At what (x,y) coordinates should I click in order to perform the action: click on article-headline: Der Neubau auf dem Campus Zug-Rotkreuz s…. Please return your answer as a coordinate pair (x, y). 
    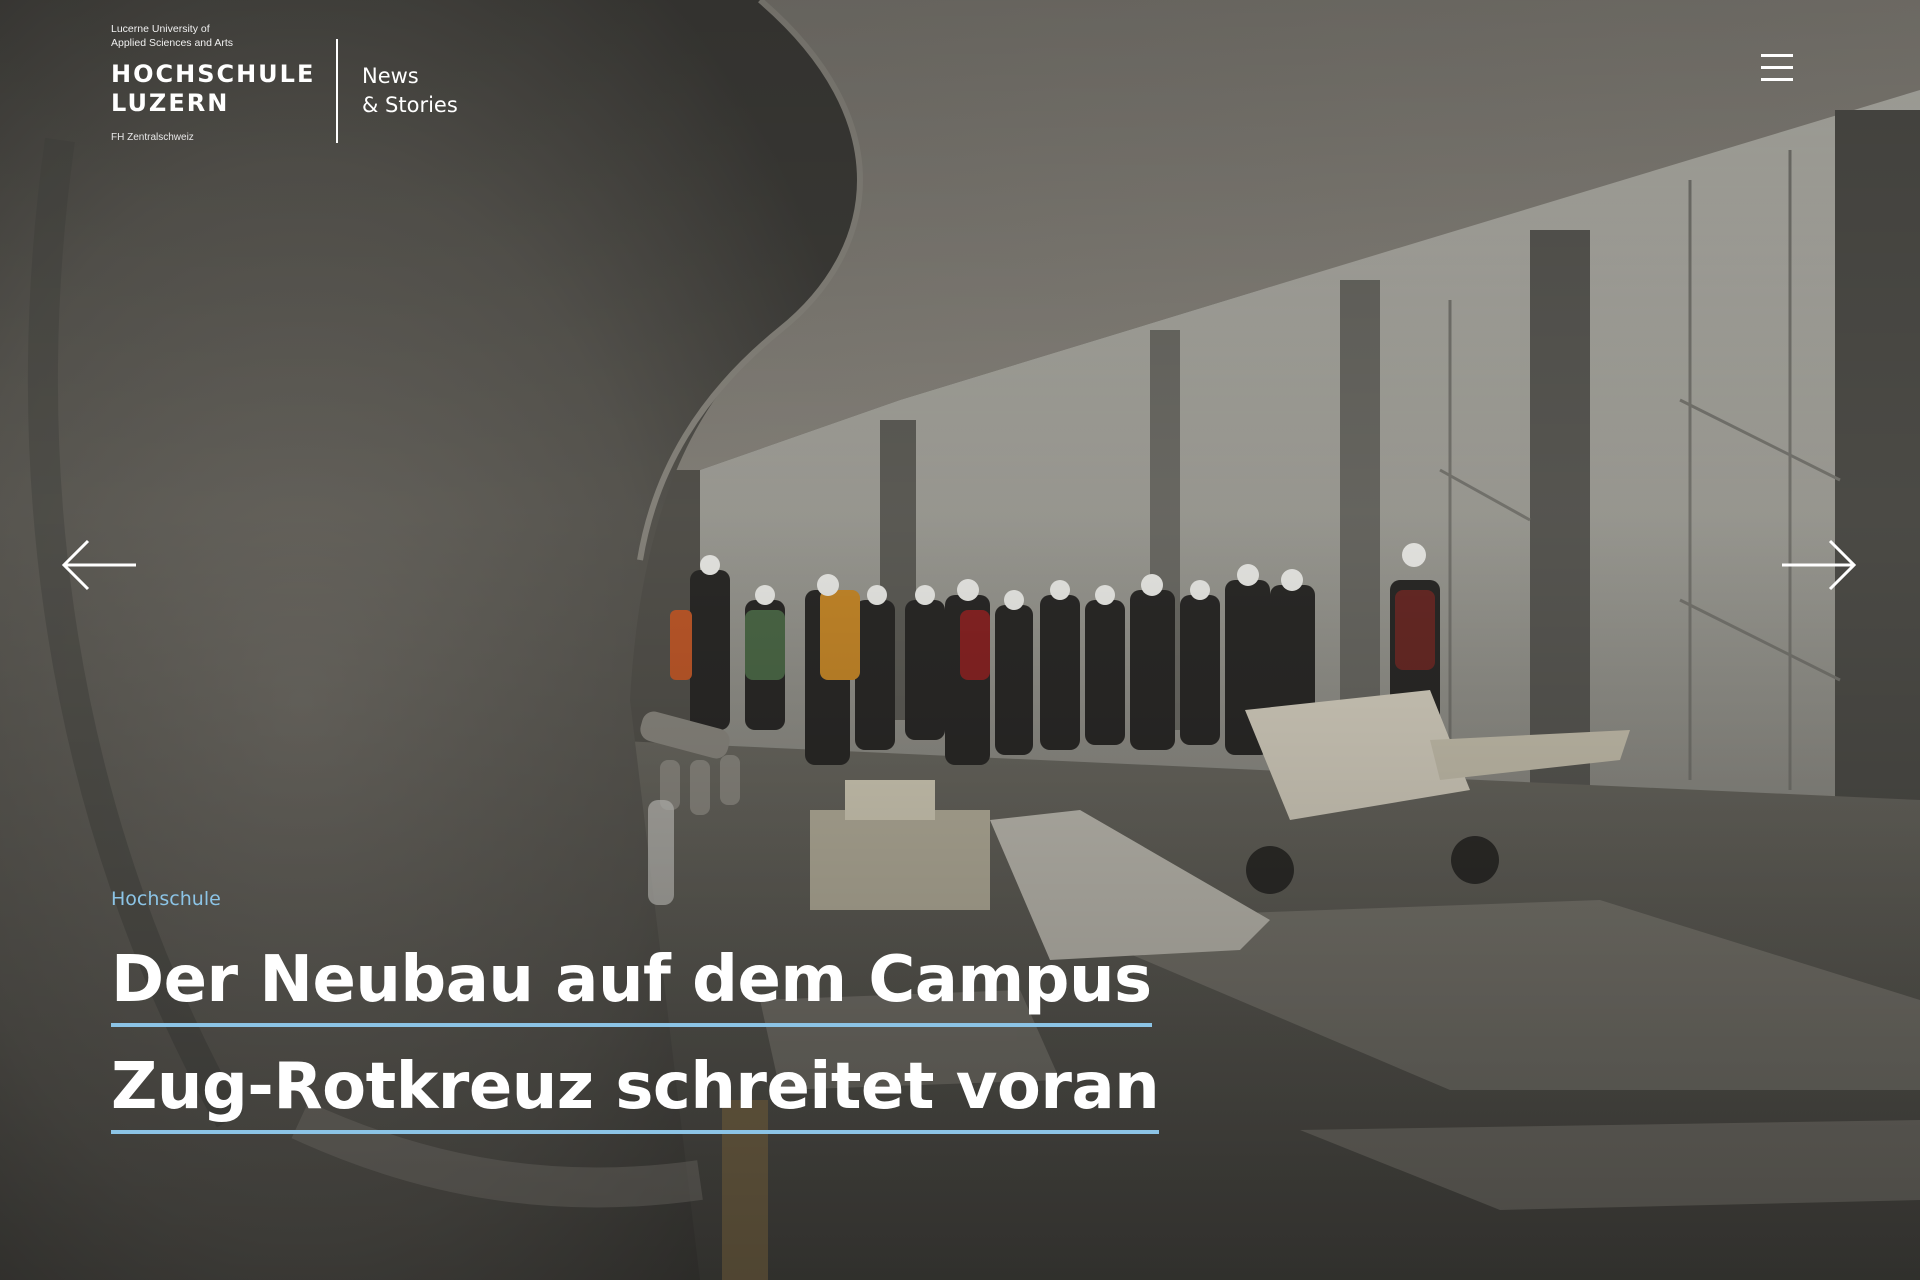
    Looking at the image, I should click on (661, 1037).